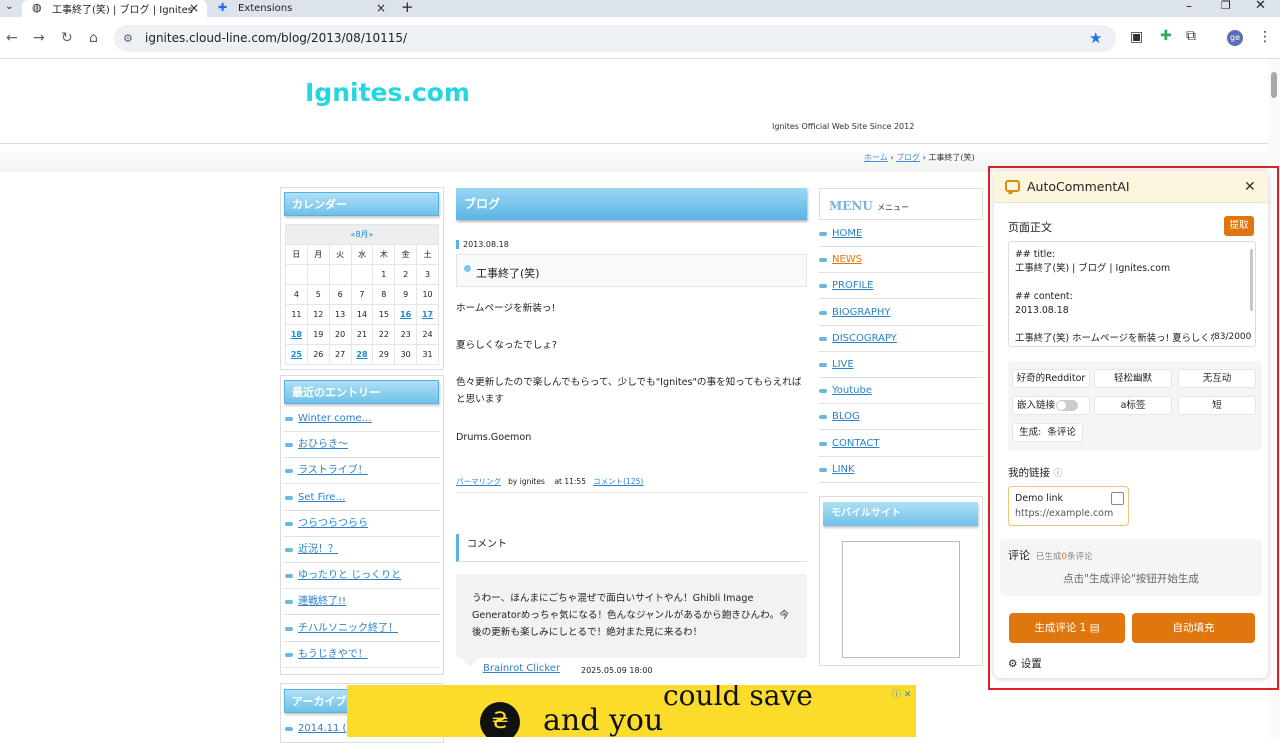 Image resolution: width=1280 pixels, height=743 pixels. What do you see at coordinates (12, 38) in the screenshot?
I see `back-icon: ←` at bounding box center [12, 38].